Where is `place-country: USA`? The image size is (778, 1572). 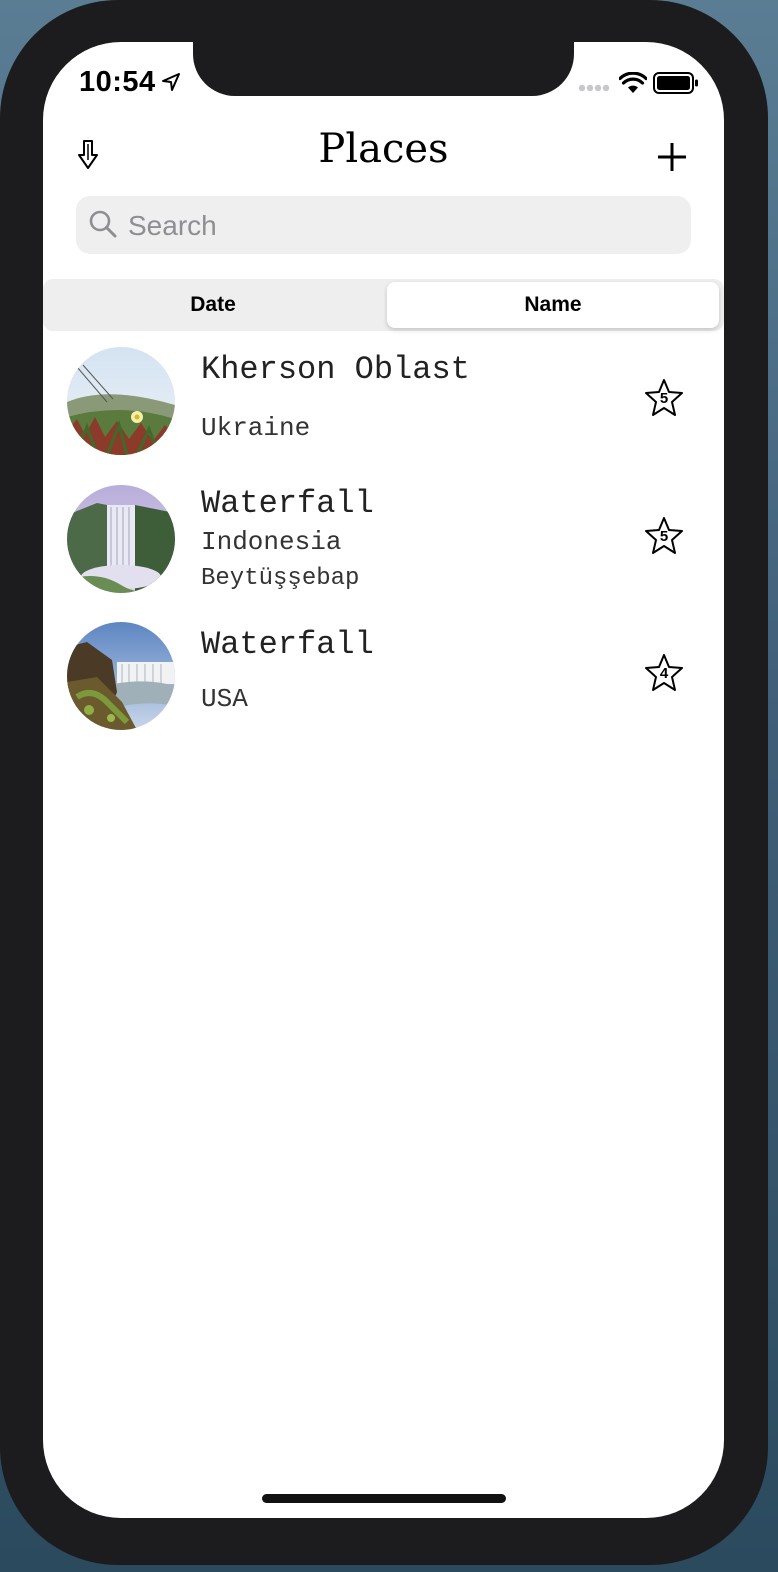
place-country: USA is located at coordinates (224, 699).